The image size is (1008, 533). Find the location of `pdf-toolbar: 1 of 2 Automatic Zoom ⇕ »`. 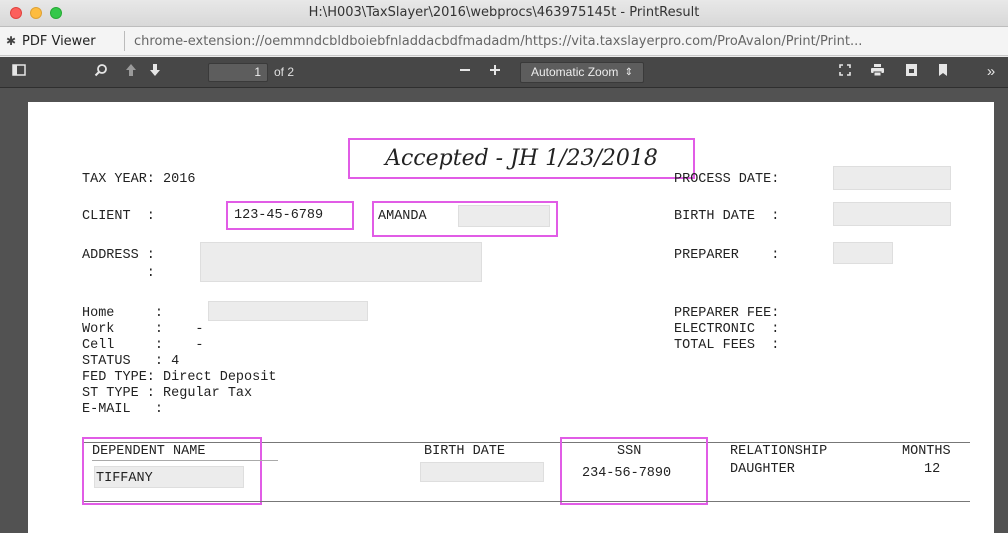

pdf-toolbar: 1 of 2 Automatic Zoom ⇕ » is located at coordinates (504, 72).